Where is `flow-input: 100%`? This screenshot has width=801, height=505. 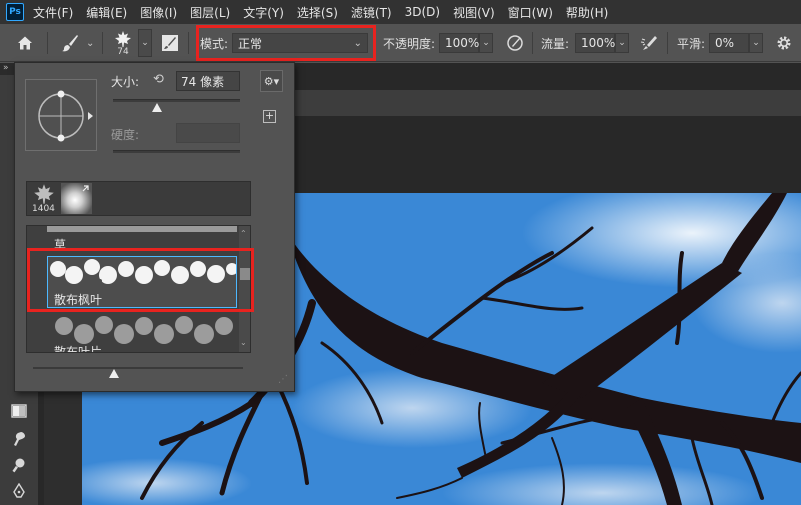 flow-input: 100% is located at coordinates (595, 43).